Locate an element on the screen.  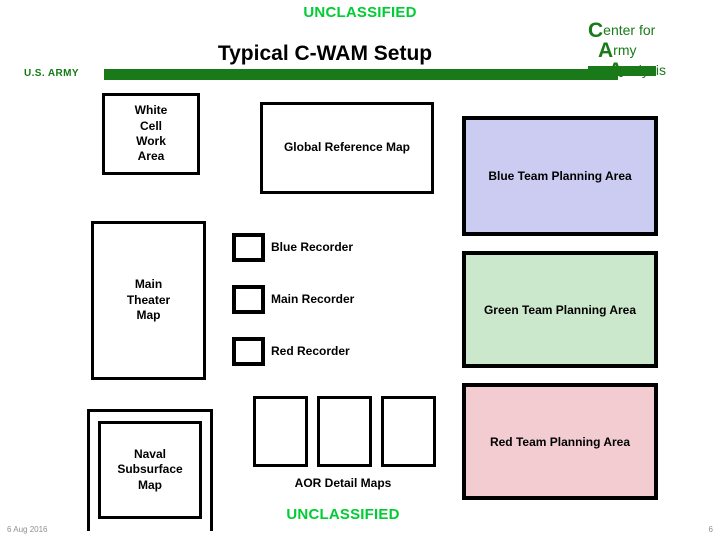
main-theater-map-box: Main Theater Map is located at coordinates (148, 300).